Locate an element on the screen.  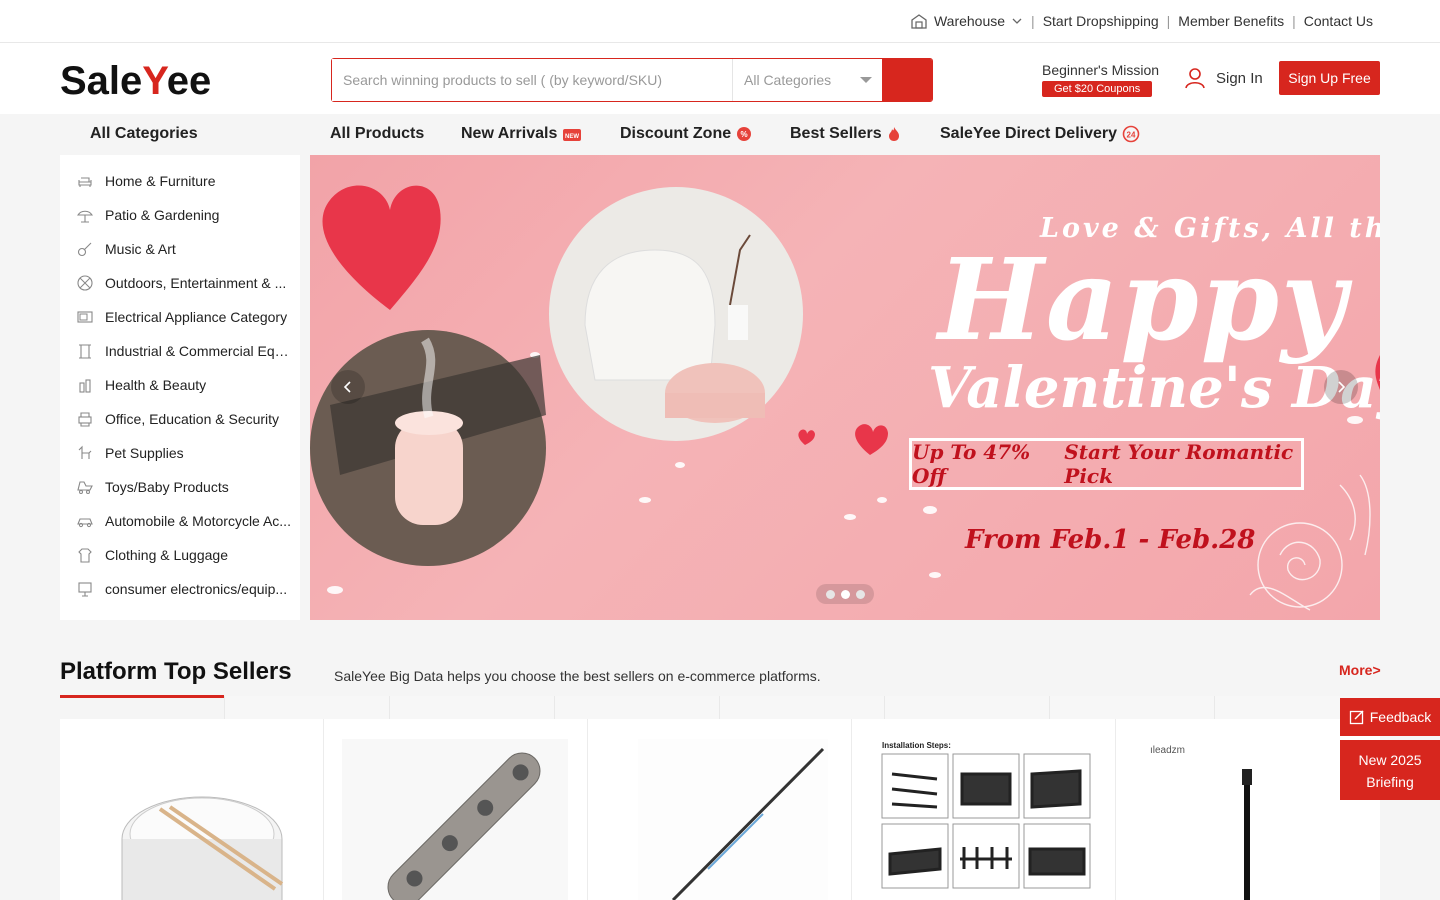
section-title-underline is located at coordinates (142, 696).